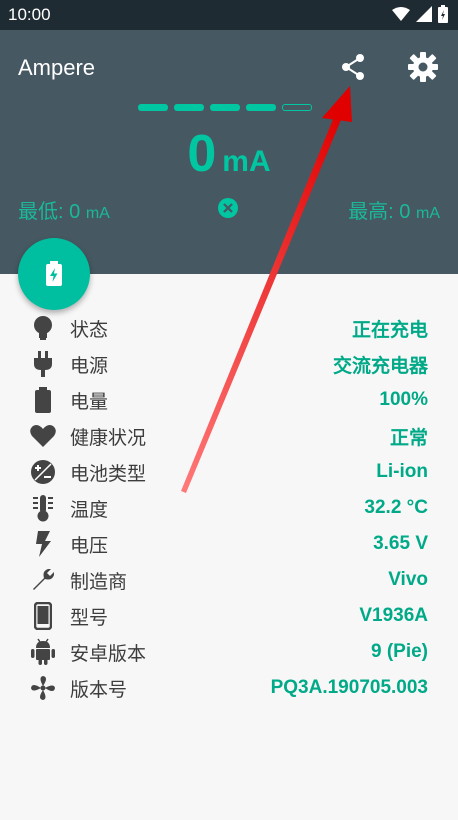 The image size is (458, 820). I want to click on info-value: 正常, so click(408, 438).